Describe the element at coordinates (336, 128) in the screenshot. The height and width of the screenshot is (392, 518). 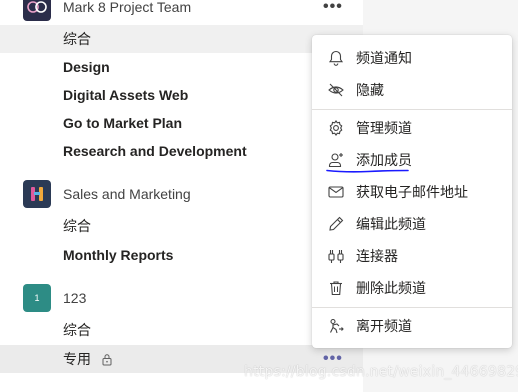
I see `gear-icon` at that location.